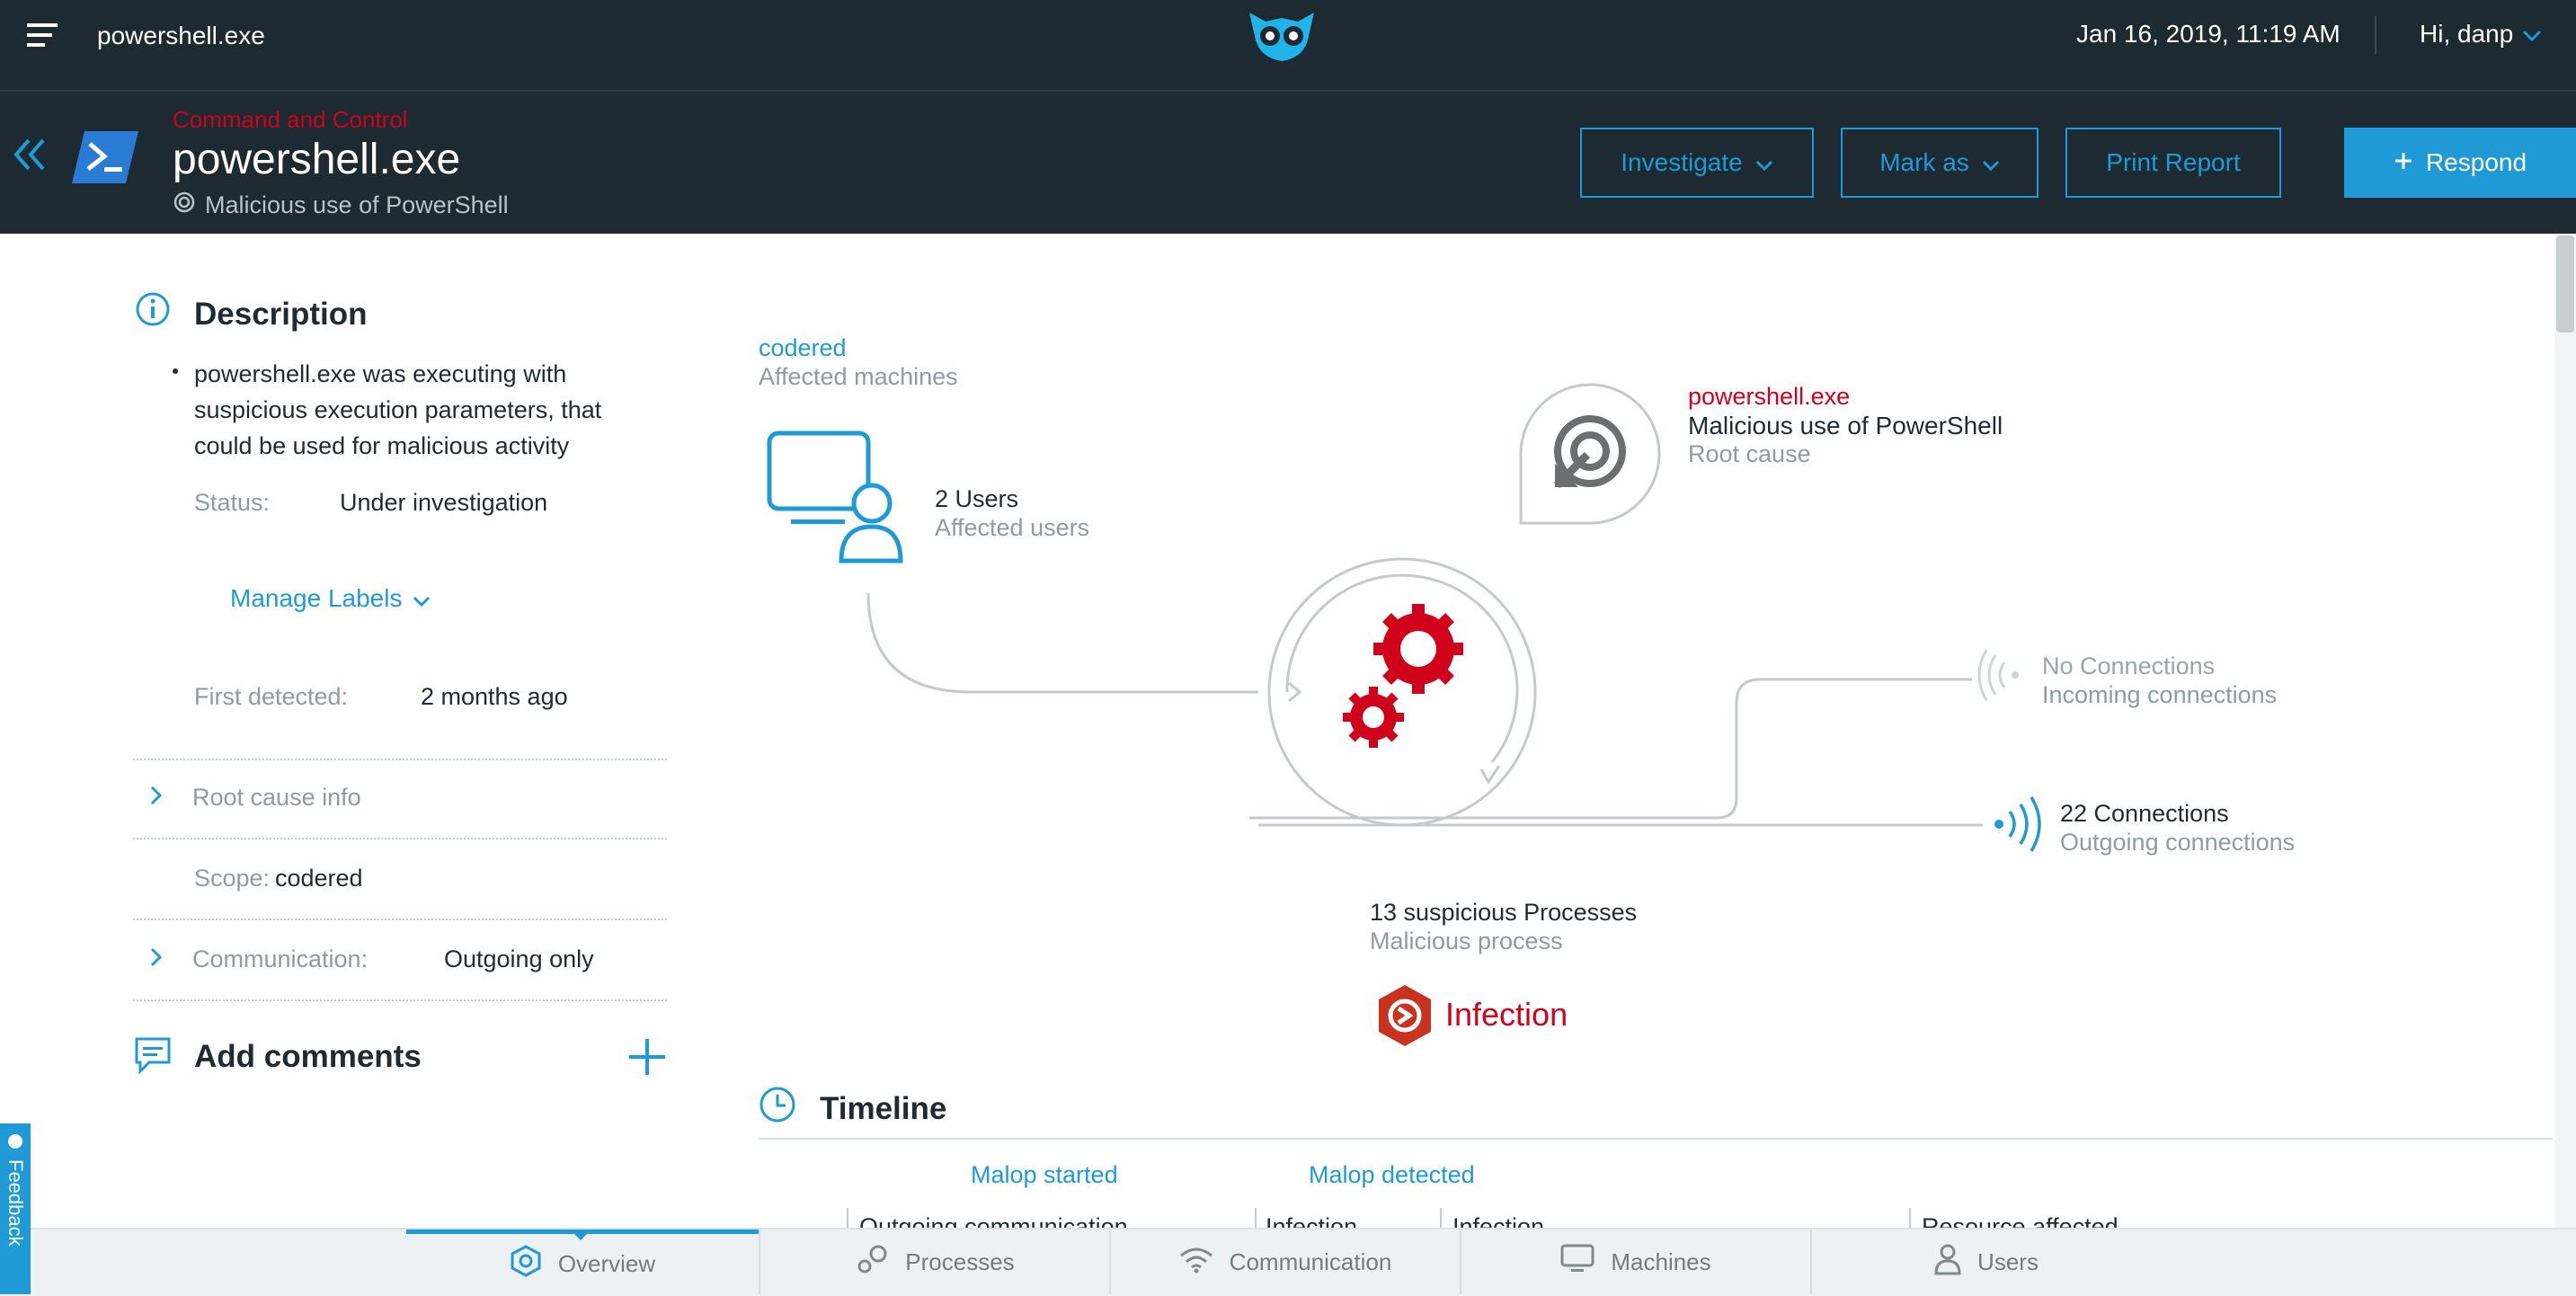 The height and width of the screenshot is (1296, 2576). I want to click on malop-diagram-lines, so click(1424, 692).